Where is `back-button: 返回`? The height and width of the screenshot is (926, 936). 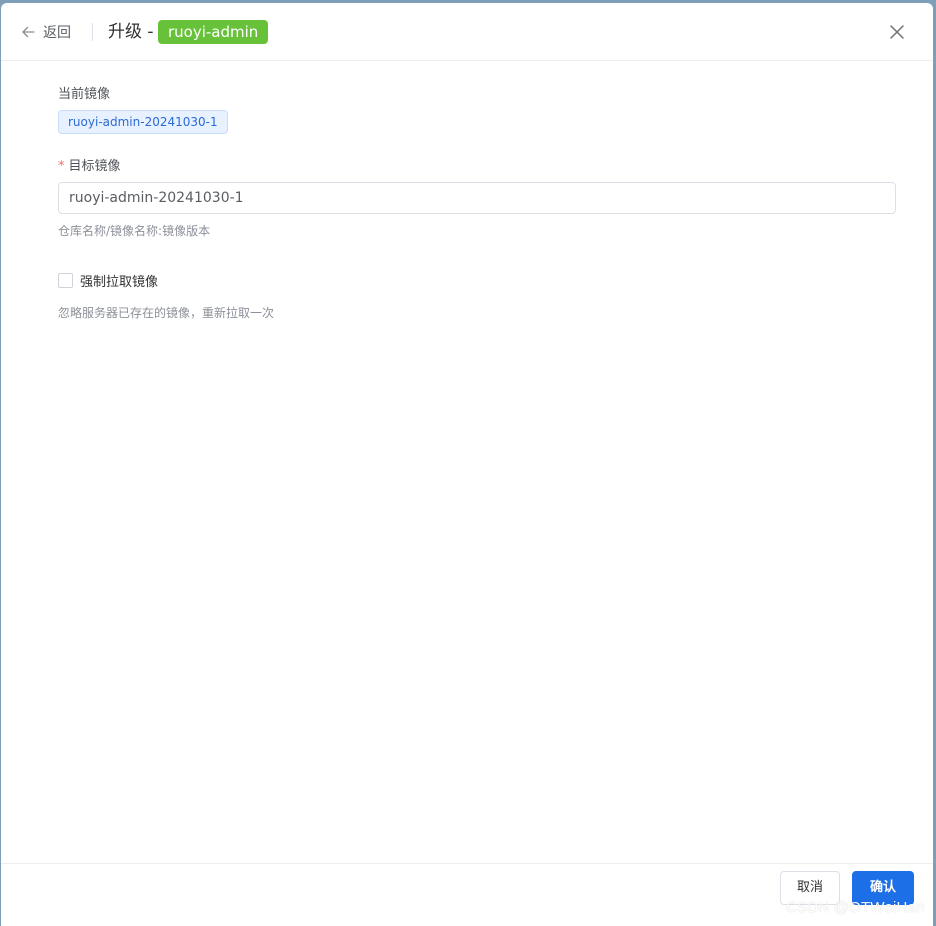 back-button: 返回 is located at coordinates (46, 32).